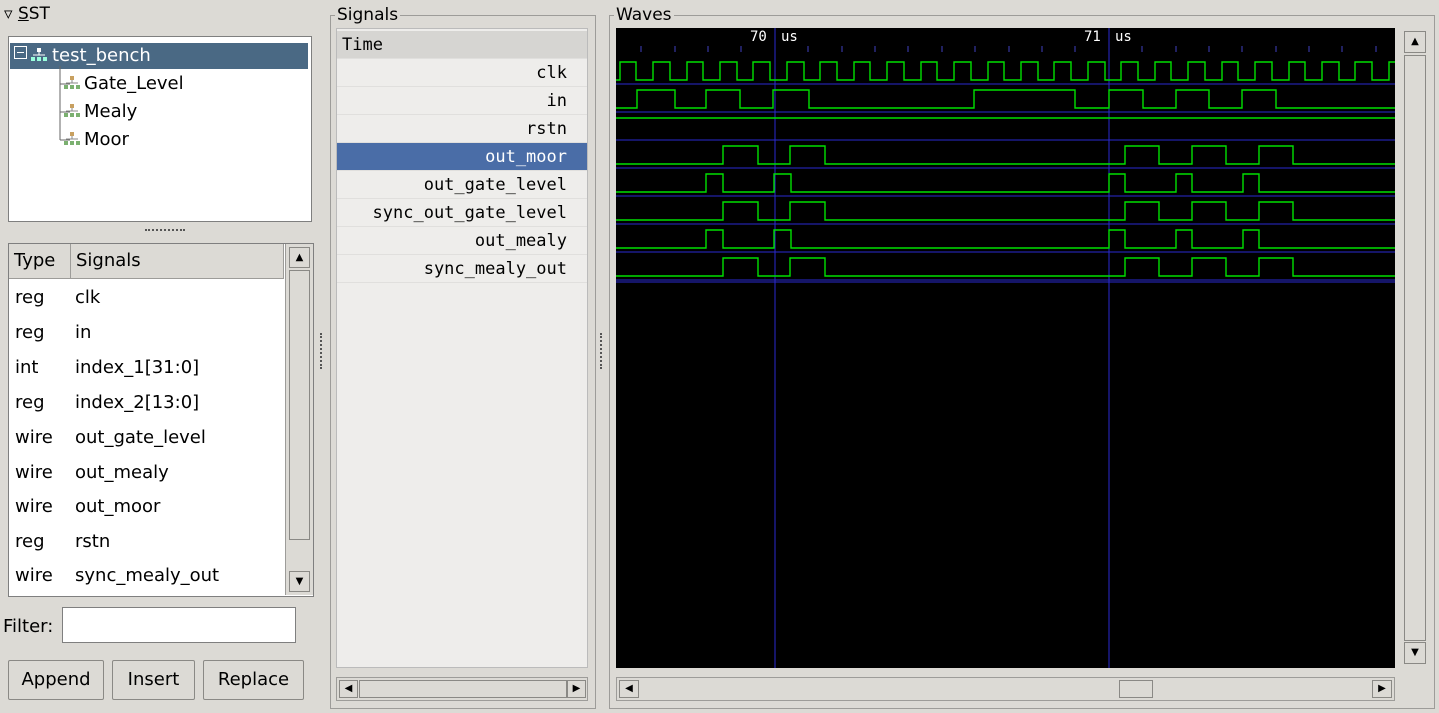 Image resolution: width=1439 pixels, height=713 pixels. What do you see at coordinates (27, 367) in the screenshot?
I see `signal-type: int` at bounding box center [27, 367].